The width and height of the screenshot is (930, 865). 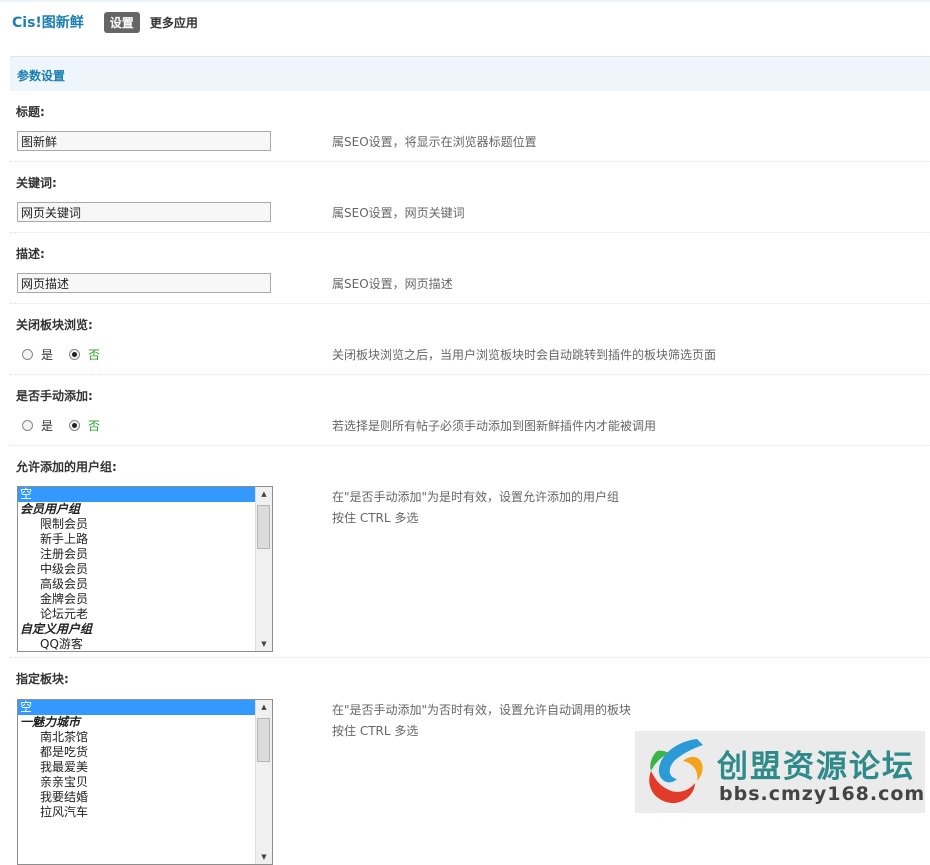 I want to click on app-title: Cis!图新鲜, so click(x=48, y=23).